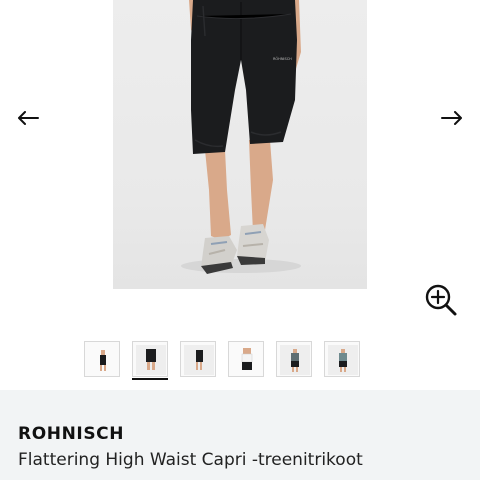 The height and width of the screenshot is (480, 480). I want to click on zoom-in-icon, so click(441, 300).